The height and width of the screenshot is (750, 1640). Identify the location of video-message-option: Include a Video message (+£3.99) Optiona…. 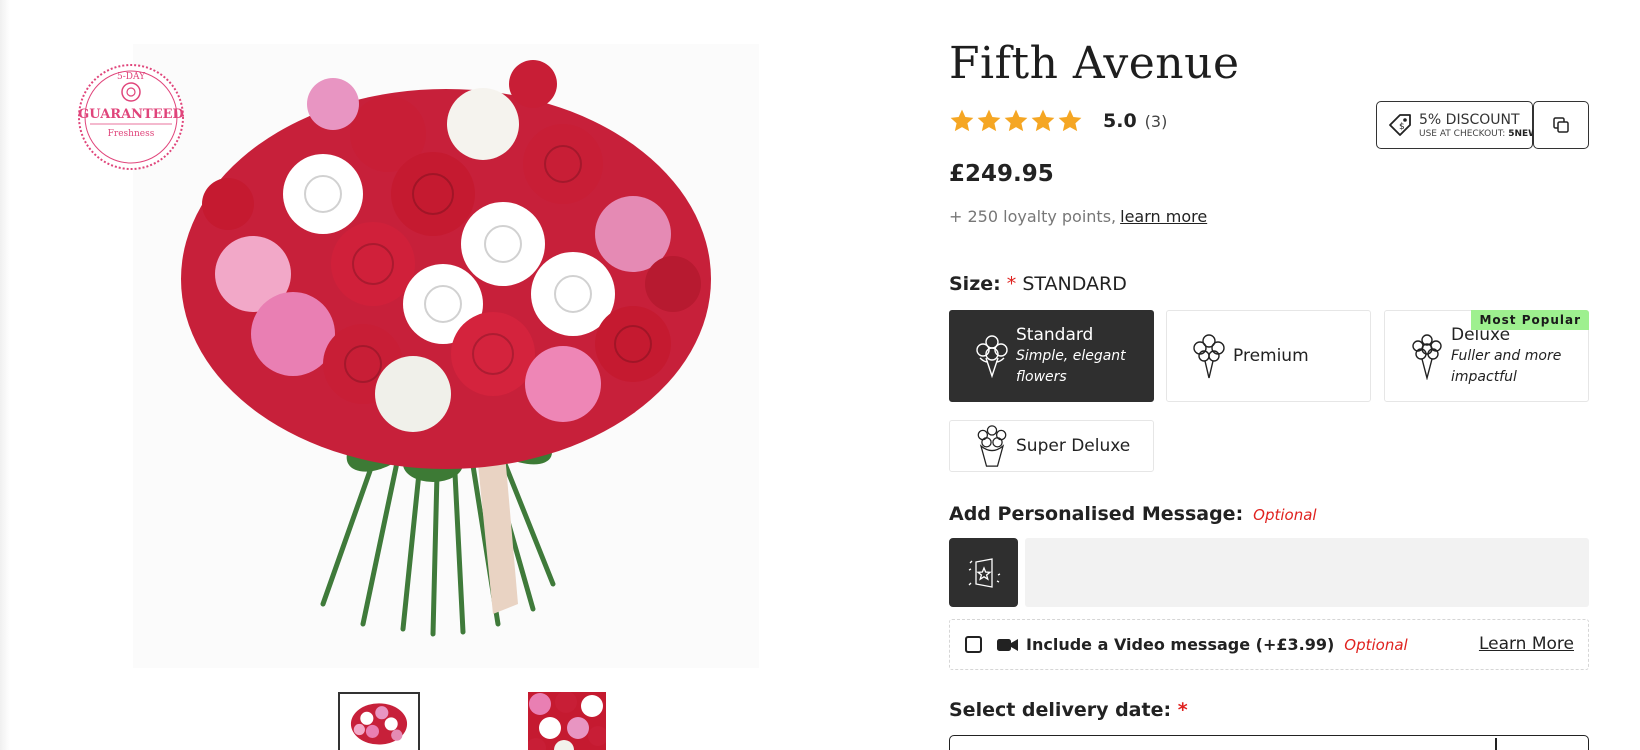
(1269, 644).